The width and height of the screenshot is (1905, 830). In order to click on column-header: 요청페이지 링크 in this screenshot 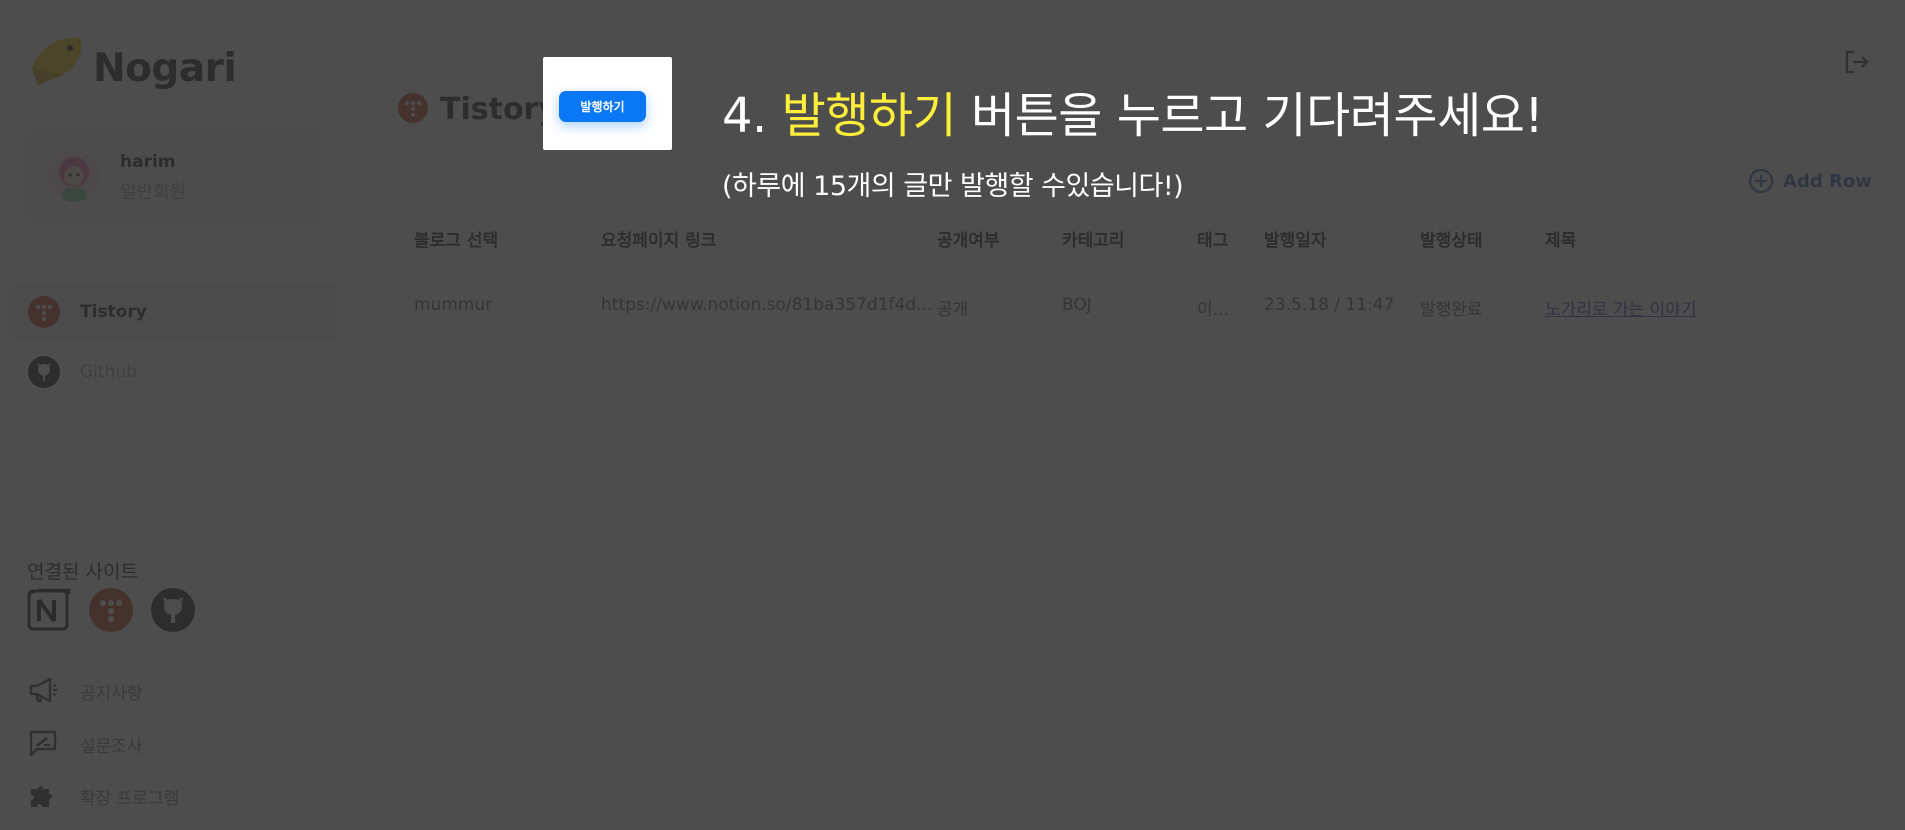, I will do `click(658, 238)`.